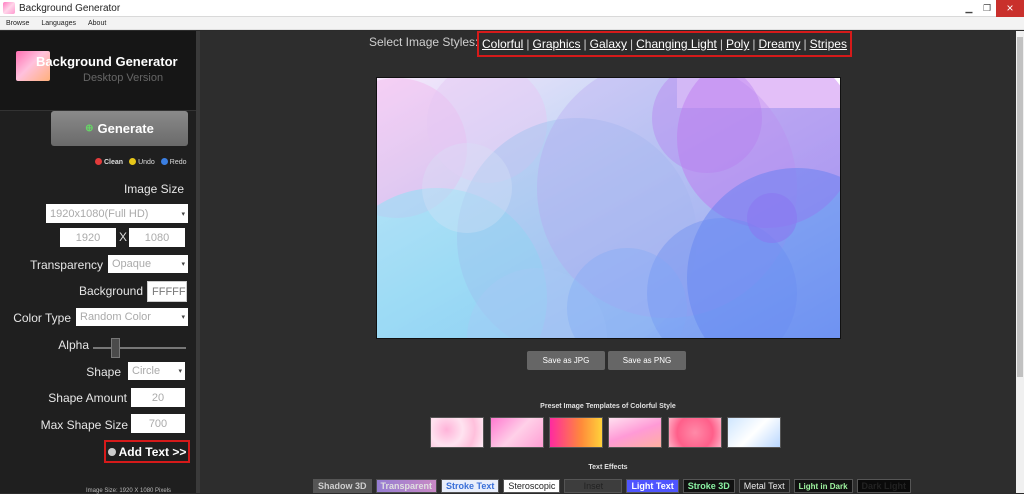  What do you see at coordinates (107, 61) in the screenshot?
I see `brand-title: Background Generator` at bounding box center [107, 61].